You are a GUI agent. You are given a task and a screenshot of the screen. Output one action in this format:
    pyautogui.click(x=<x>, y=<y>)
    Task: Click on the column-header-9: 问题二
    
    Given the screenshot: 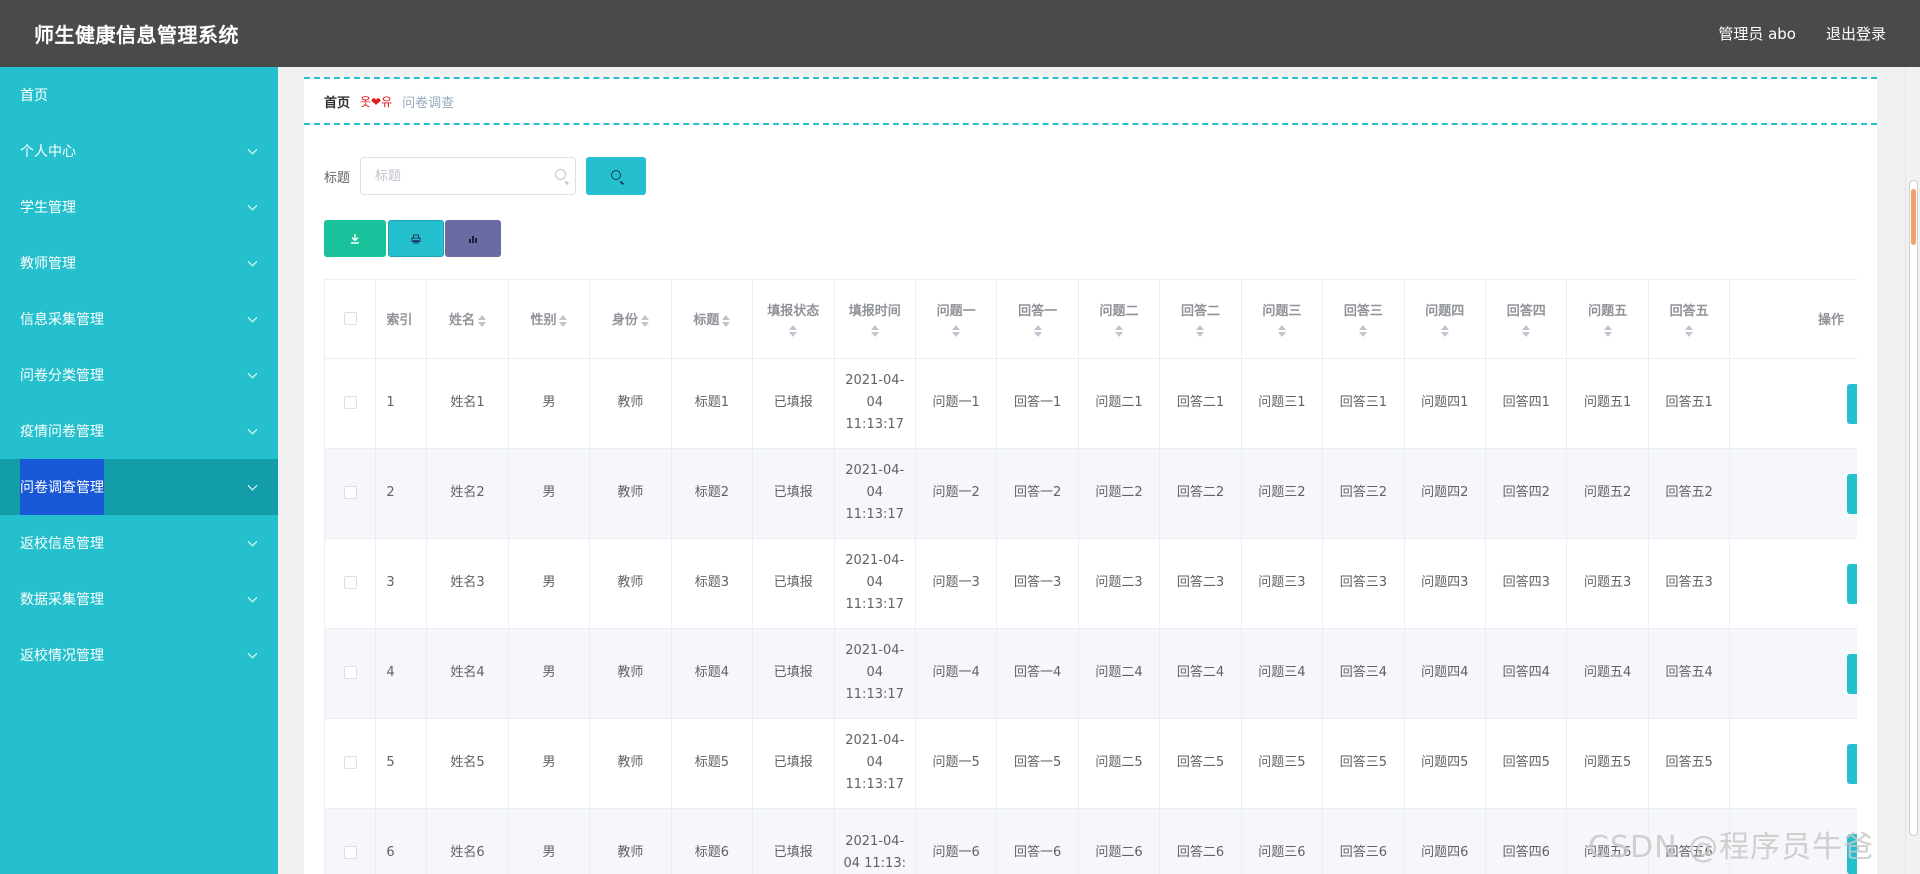 What is the action you would take?
    pyautogui.click(x=1119, y=319)
    